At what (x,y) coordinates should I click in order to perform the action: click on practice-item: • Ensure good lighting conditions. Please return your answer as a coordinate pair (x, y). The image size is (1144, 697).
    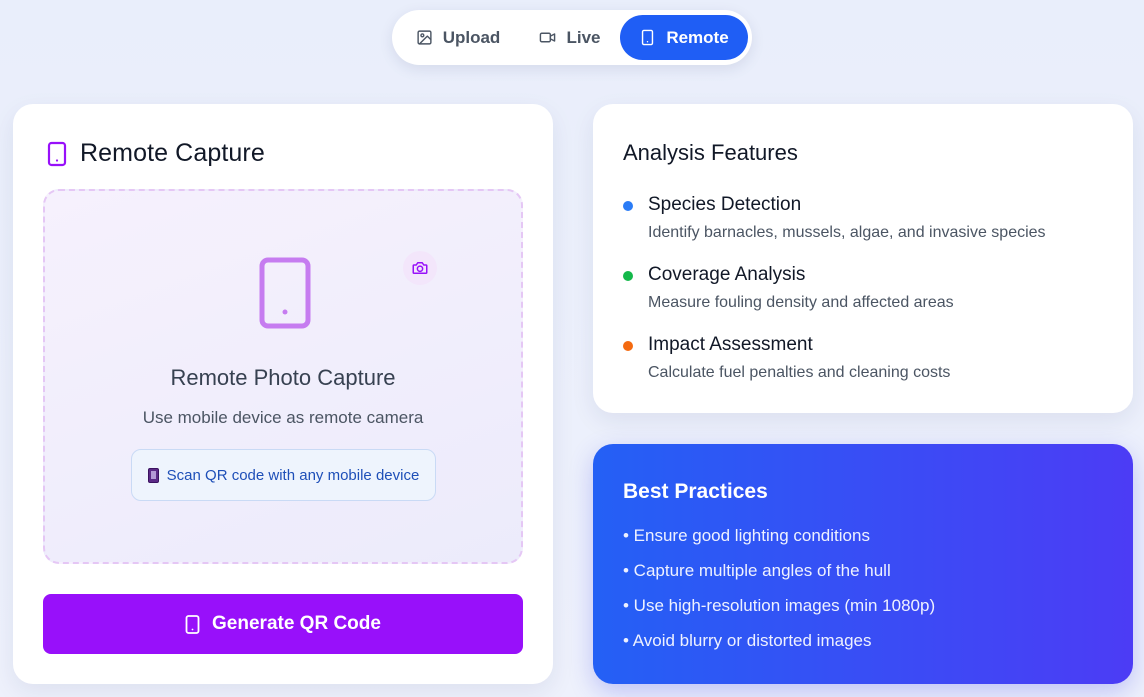
    Looking at the image, I should click on (746, 535).